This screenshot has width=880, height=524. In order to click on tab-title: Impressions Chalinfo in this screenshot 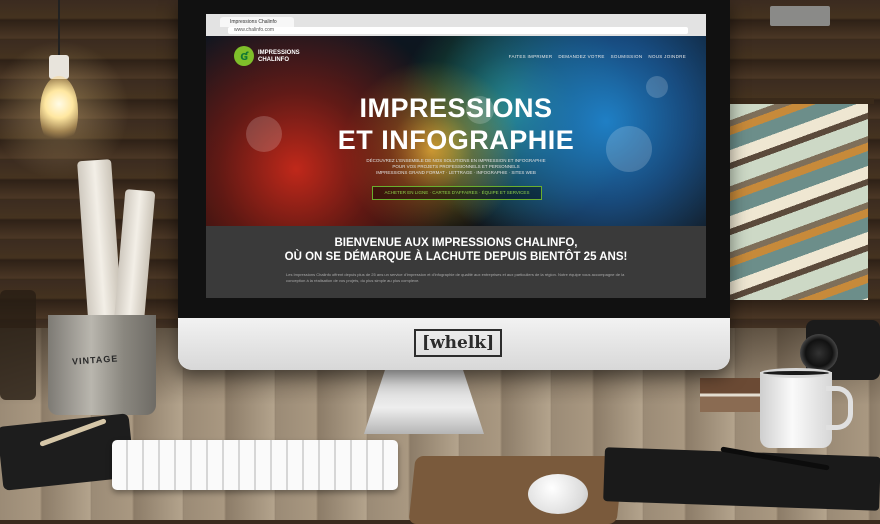, I will do `click(253, 22)`.